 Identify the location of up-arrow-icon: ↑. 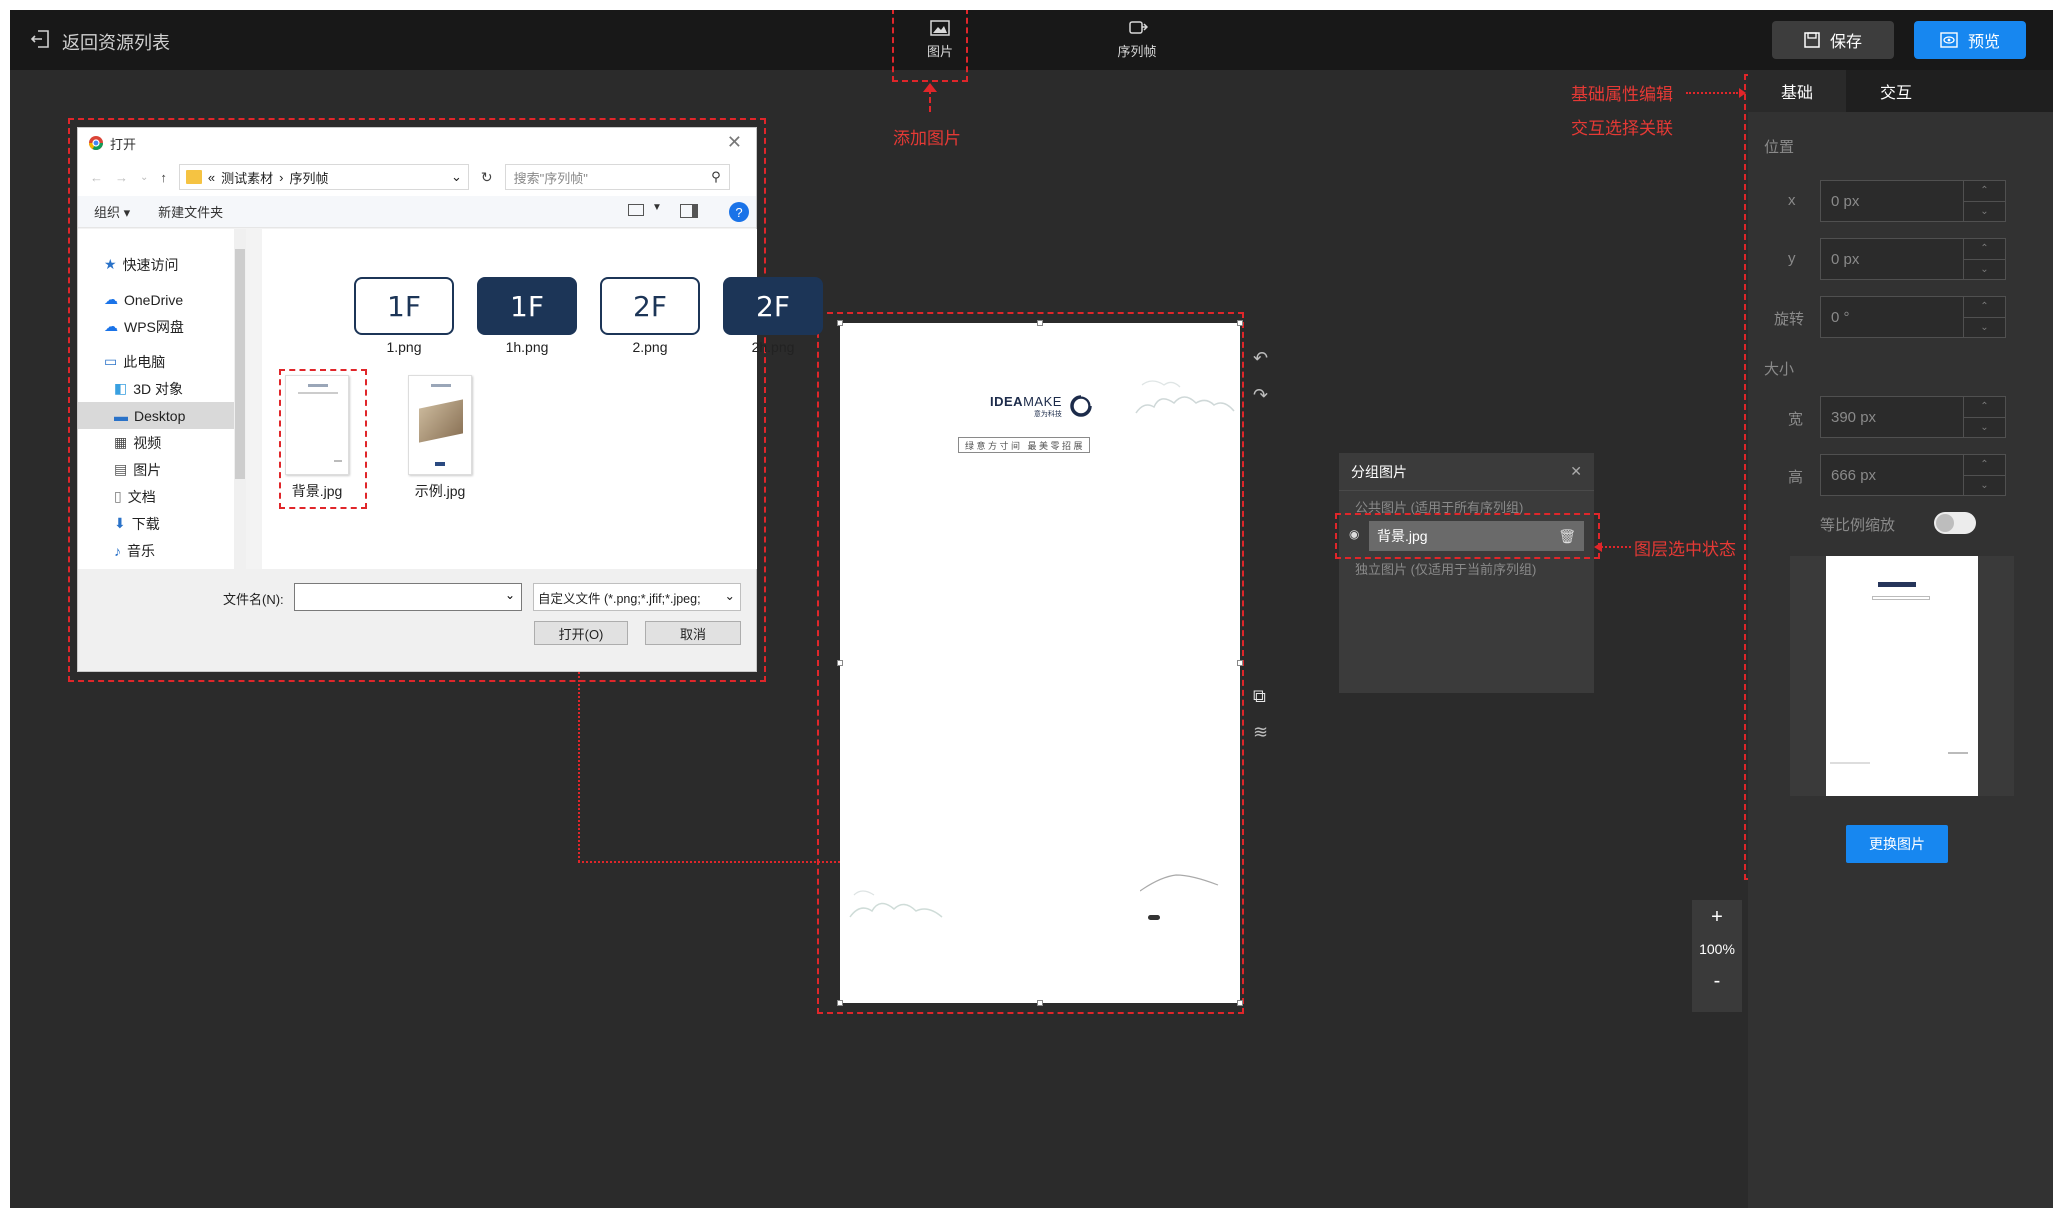
(163, 177).